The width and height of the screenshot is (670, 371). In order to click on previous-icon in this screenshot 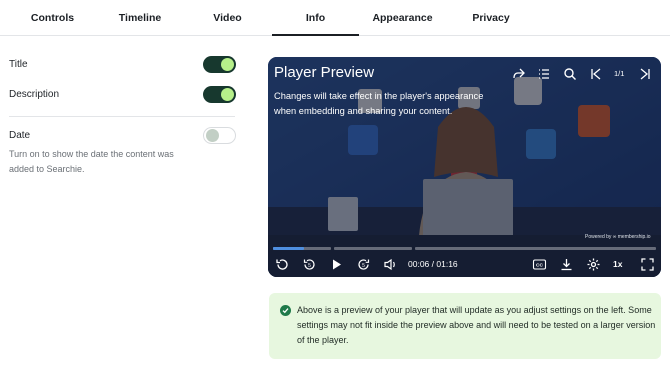, I will do `click(596, 74)`.